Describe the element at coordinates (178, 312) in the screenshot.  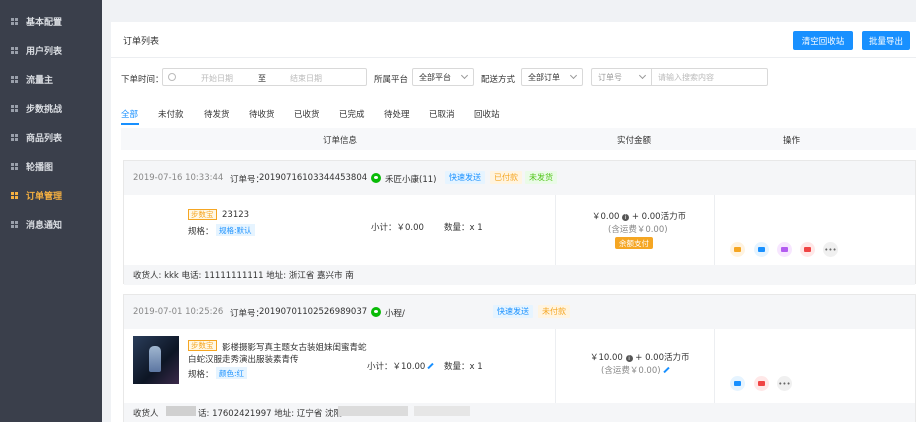
I see `order-datetime: 2019-07-01 10:25:26` at that location.